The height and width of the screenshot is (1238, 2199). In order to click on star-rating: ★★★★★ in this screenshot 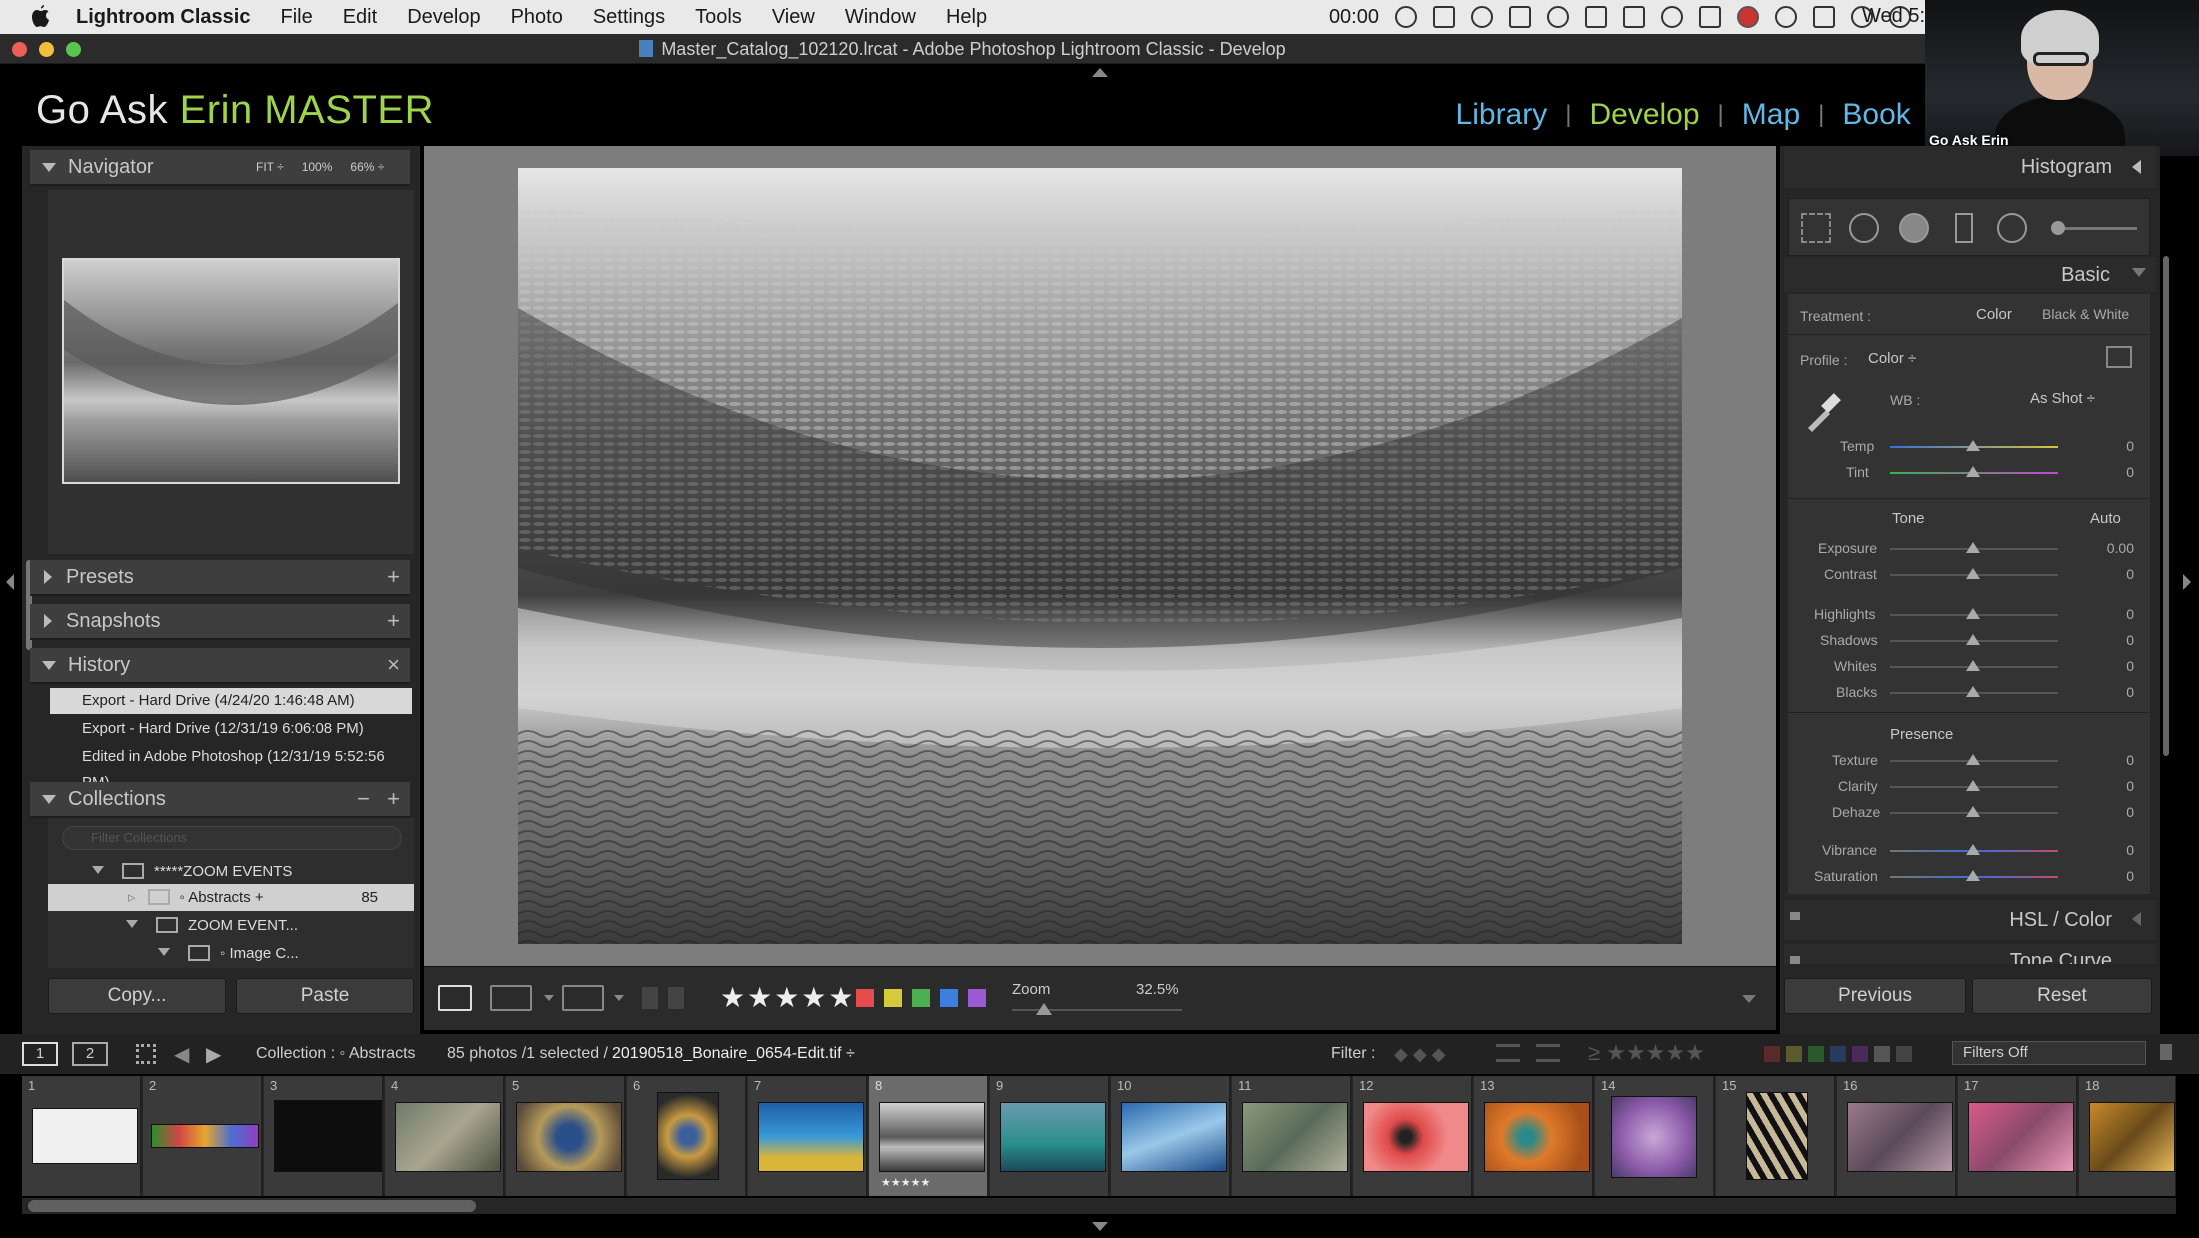, I will do `click(788, 997)`.